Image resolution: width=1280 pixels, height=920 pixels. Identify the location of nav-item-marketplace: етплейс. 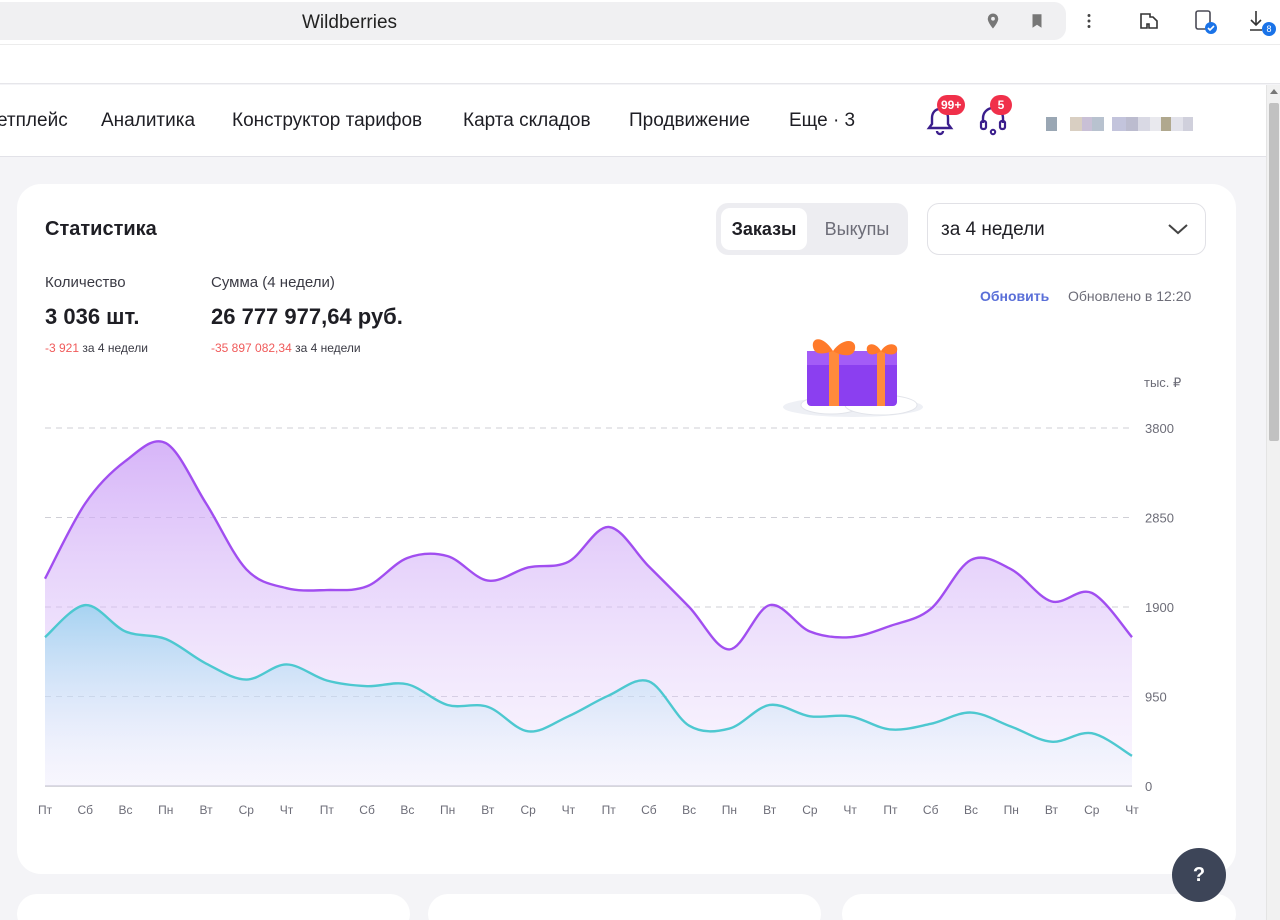
(34, 121).